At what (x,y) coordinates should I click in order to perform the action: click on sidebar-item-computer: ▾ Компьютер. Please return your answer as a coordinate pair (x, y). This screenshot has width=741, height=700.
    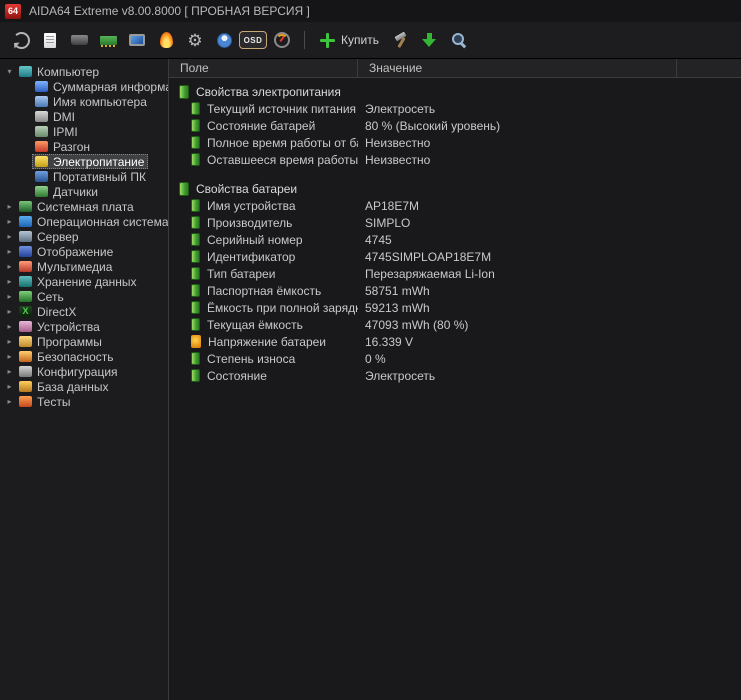
    Looking at the image, I should click on (84, 71).